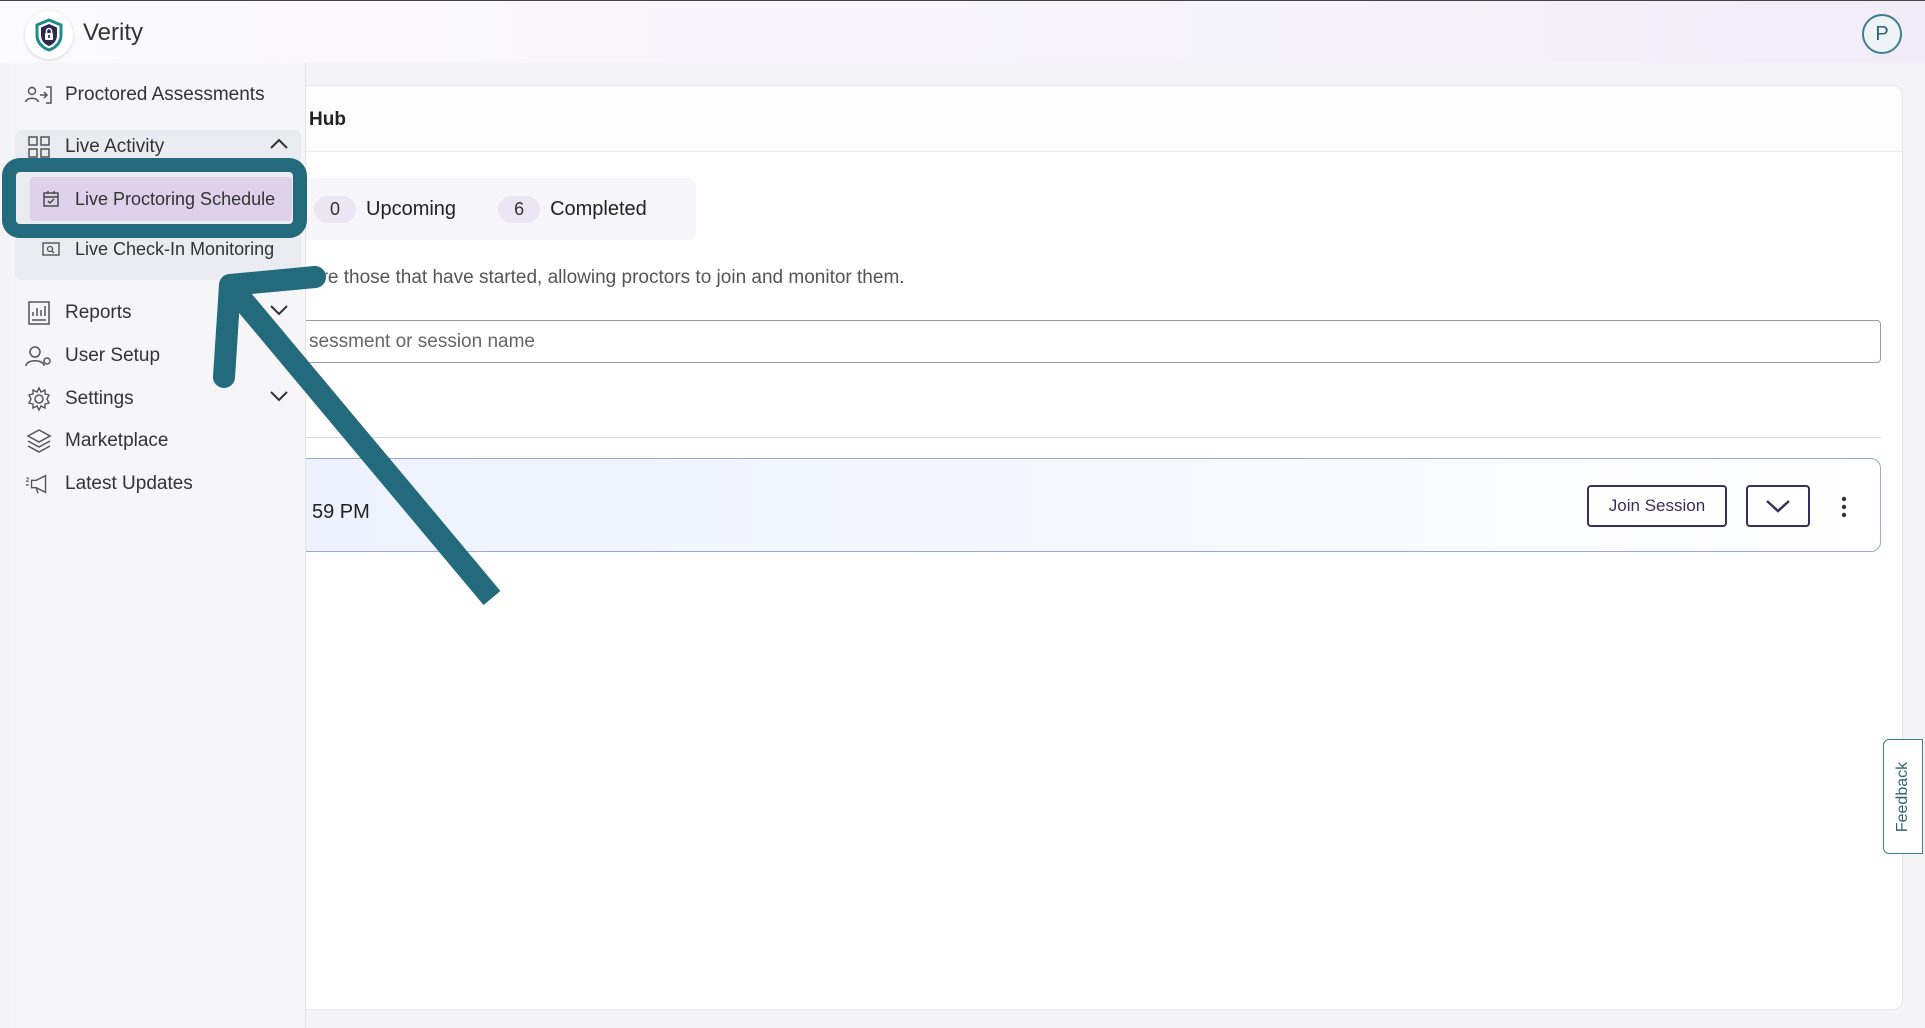 This screenshot has width=1925, height=1028. I want to click on proctored-assessments-icon, so click(39, 95).